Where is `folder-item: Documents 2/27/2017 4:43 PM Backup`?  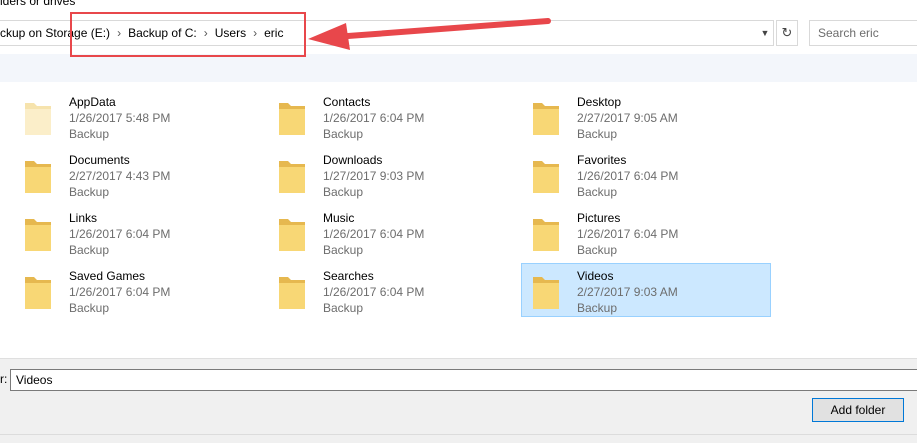
folder-item: Documents 2/27/2017 4:43 PM Backup is located at coordinates (145, 174).